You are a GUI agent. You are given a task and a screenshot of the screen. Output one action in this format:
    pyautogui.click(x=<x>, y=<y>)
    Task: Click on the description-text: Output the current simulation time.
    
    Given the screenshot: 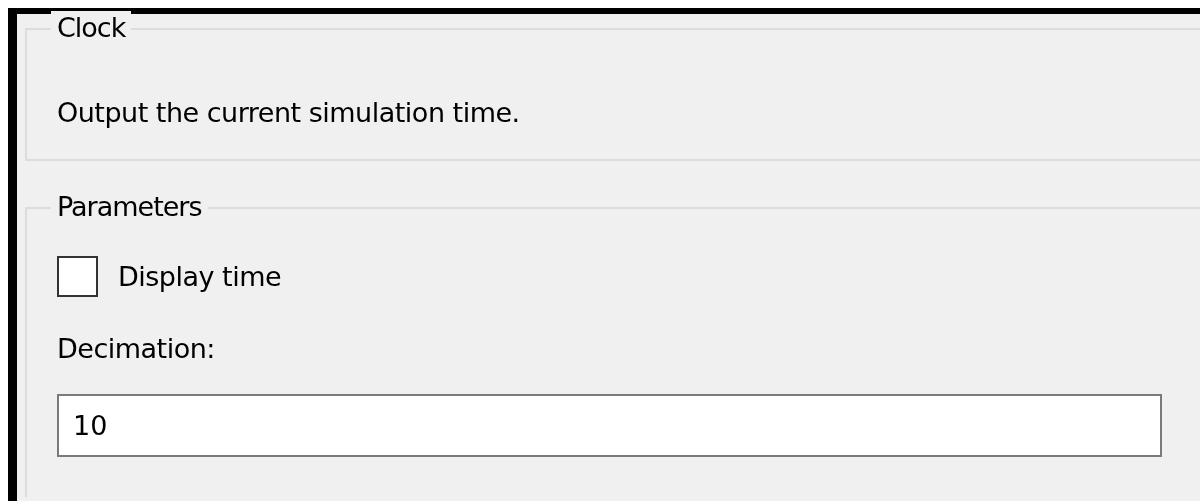 What is the action you would take?
    pyautogui.click(x=289, y=113)
    